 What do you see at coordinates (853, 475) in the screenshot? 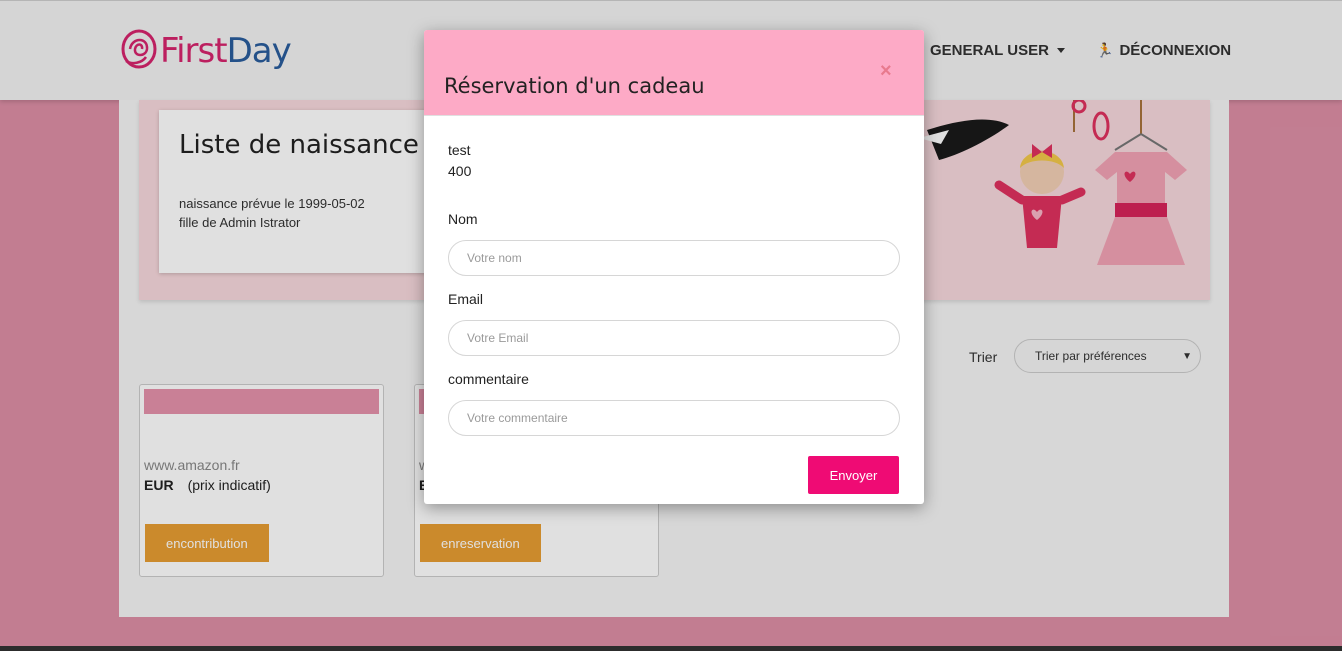
I see `submit-button: Envoyer` at bounding box center [853, 475].